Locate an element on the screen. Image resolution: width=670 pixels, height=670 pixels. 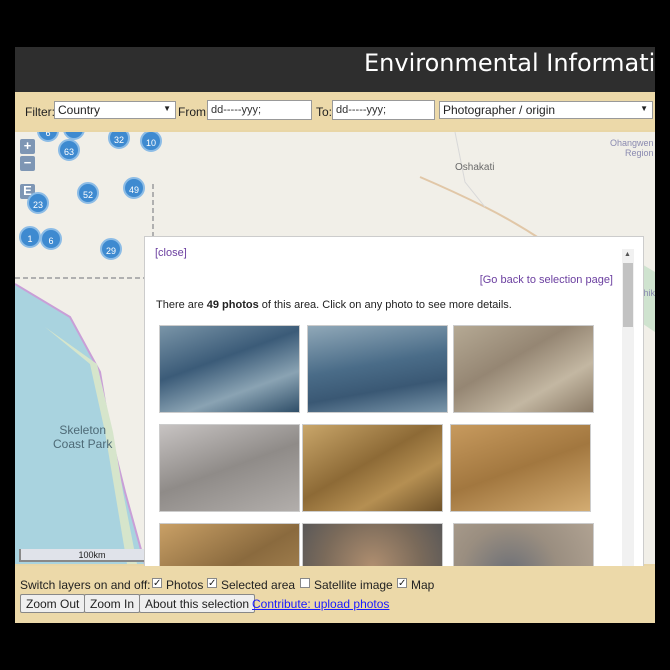
zoom-in-icon: + is located at coordinates (27, 146).